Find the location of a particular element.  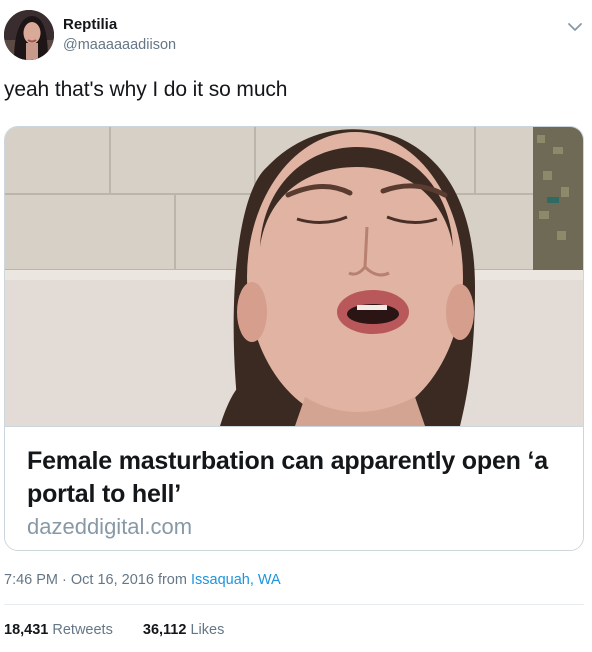

tweet-location: Issaquah, WA is located at coordinates (236, 580).